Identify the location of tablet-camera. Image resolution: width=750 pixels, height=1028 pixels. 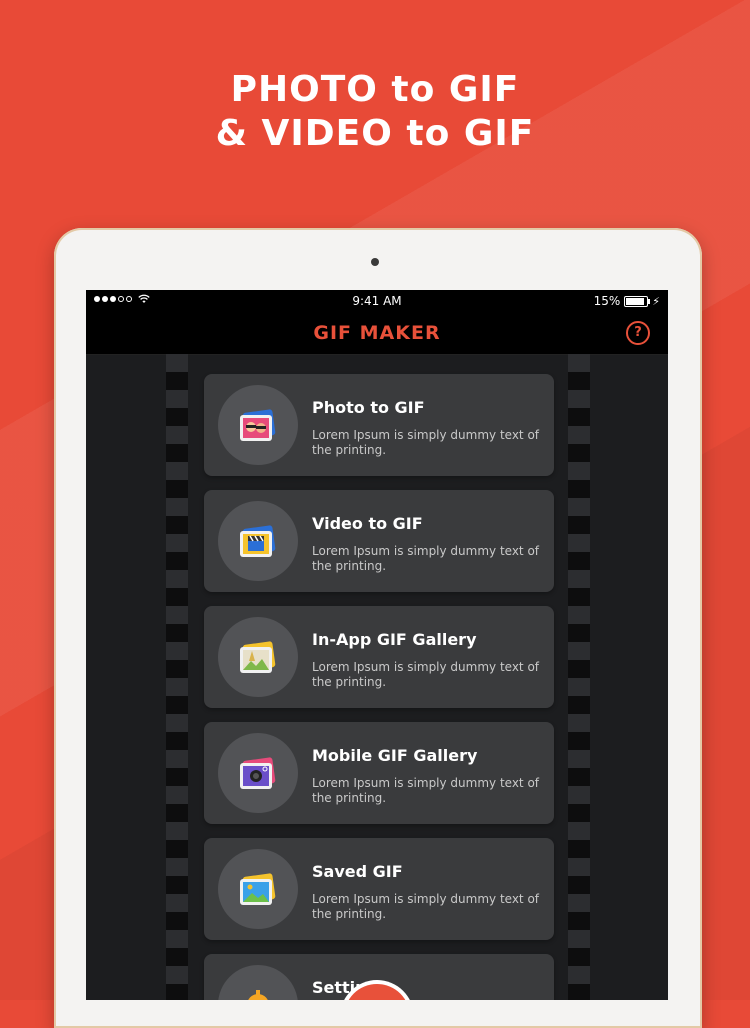
(375, 262).